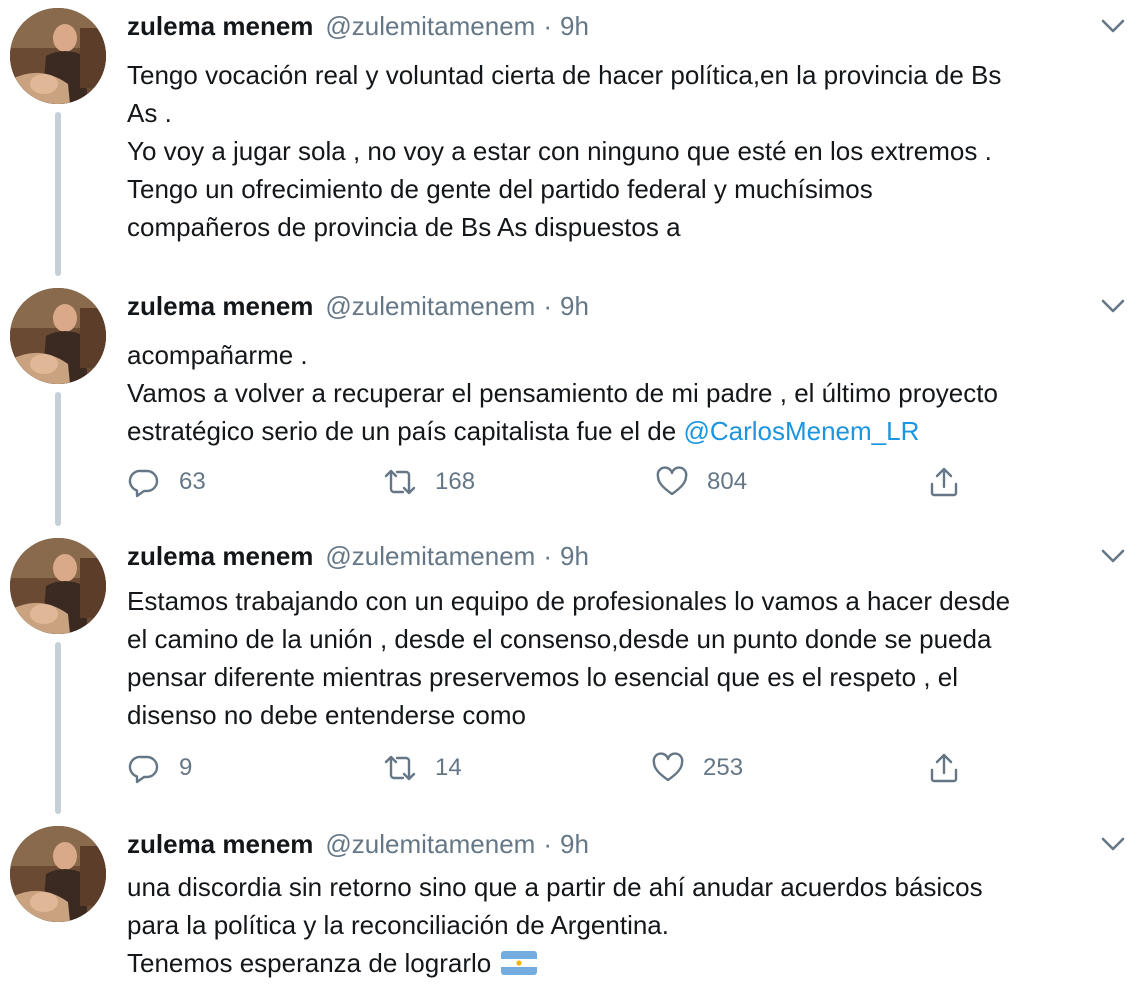 The width and height of the screenshot is (1140, 1000). I want to click on tweet-line: acompañarme ., so click(217, 355).